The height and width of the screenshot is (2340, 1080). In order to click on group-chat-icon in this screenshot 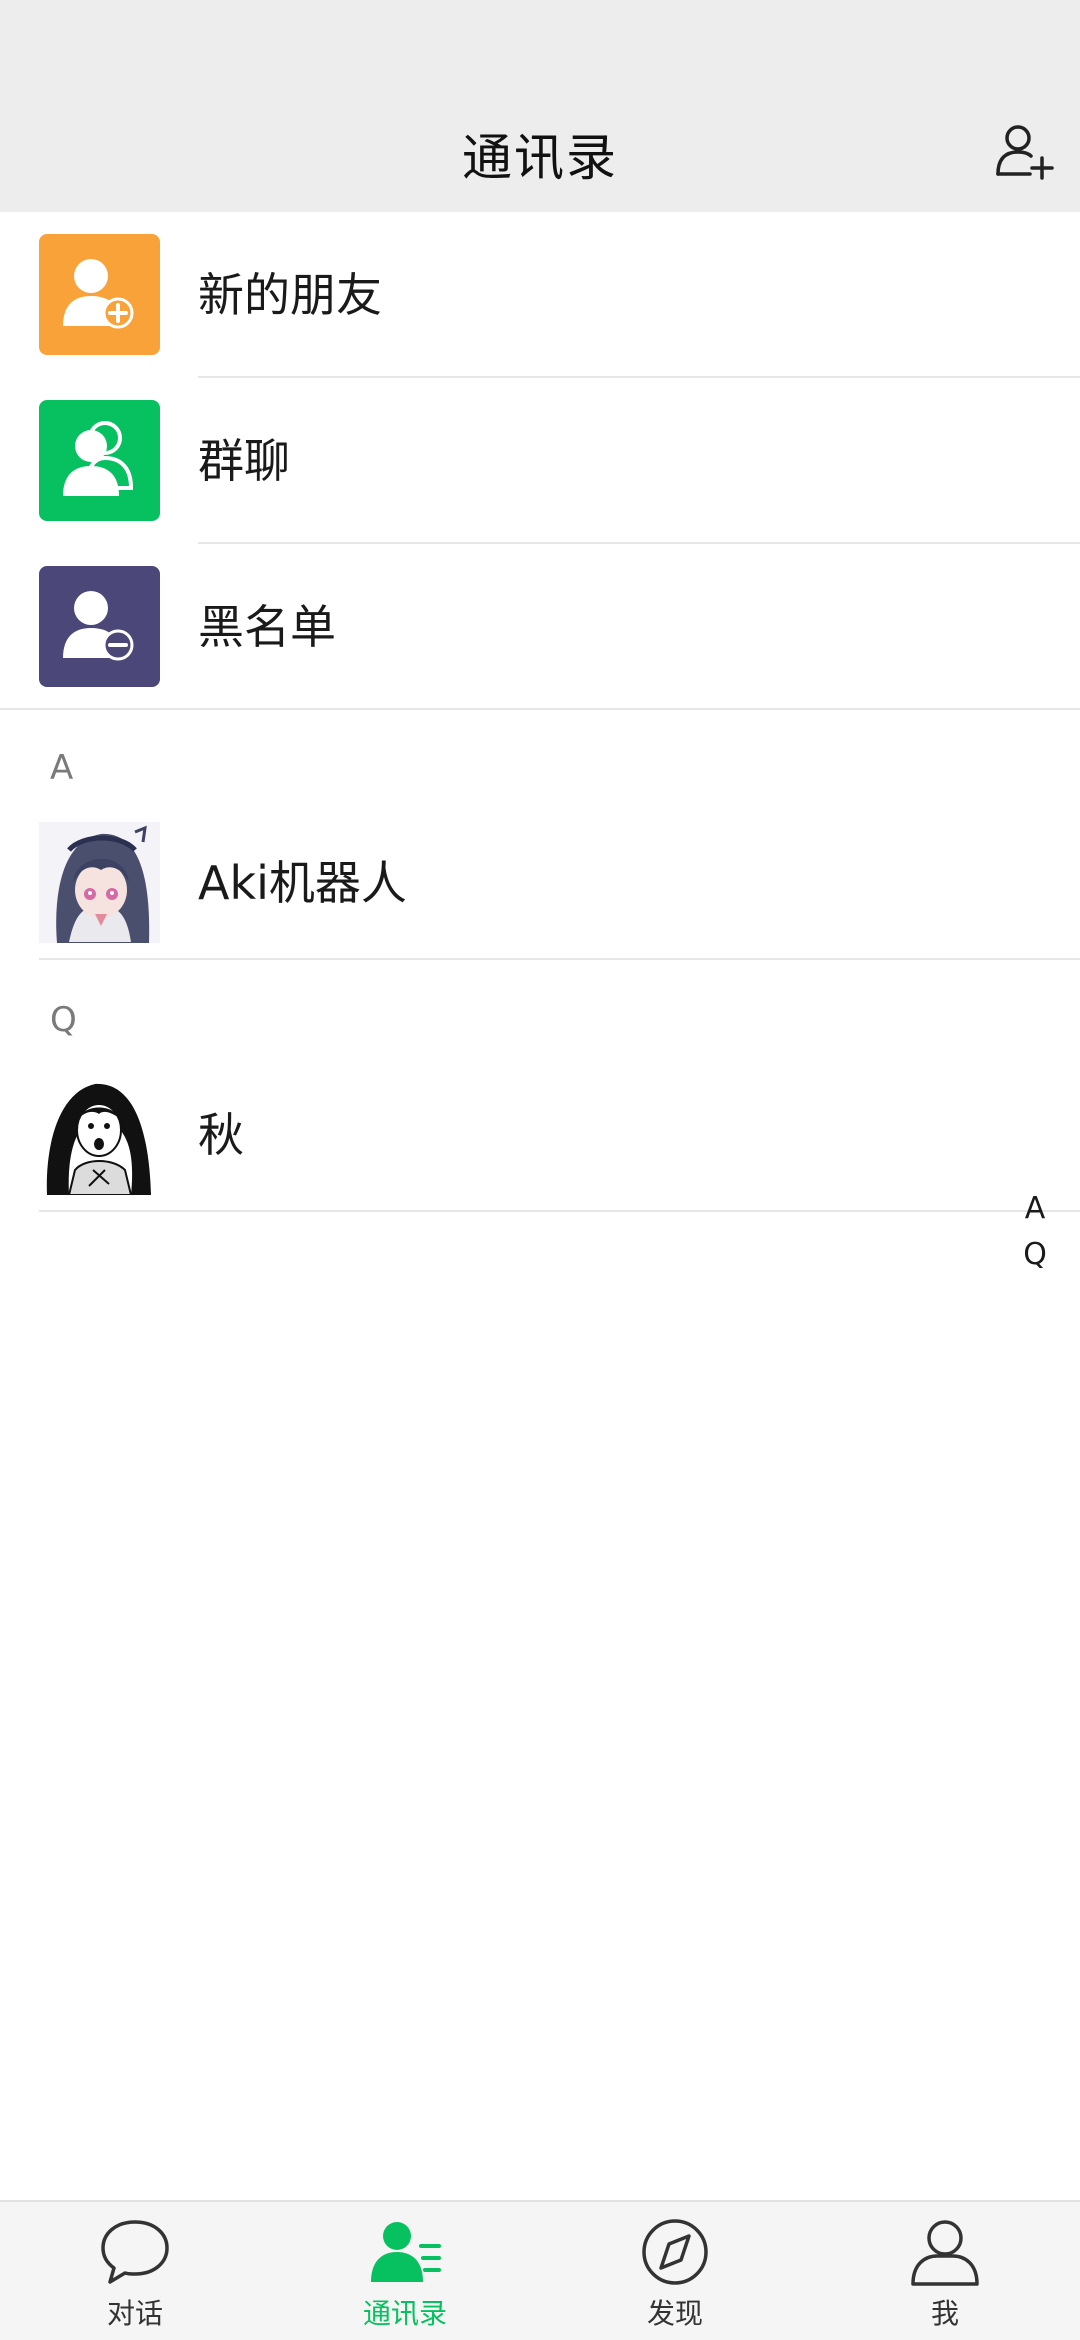, I will do `click(99, 460)`.